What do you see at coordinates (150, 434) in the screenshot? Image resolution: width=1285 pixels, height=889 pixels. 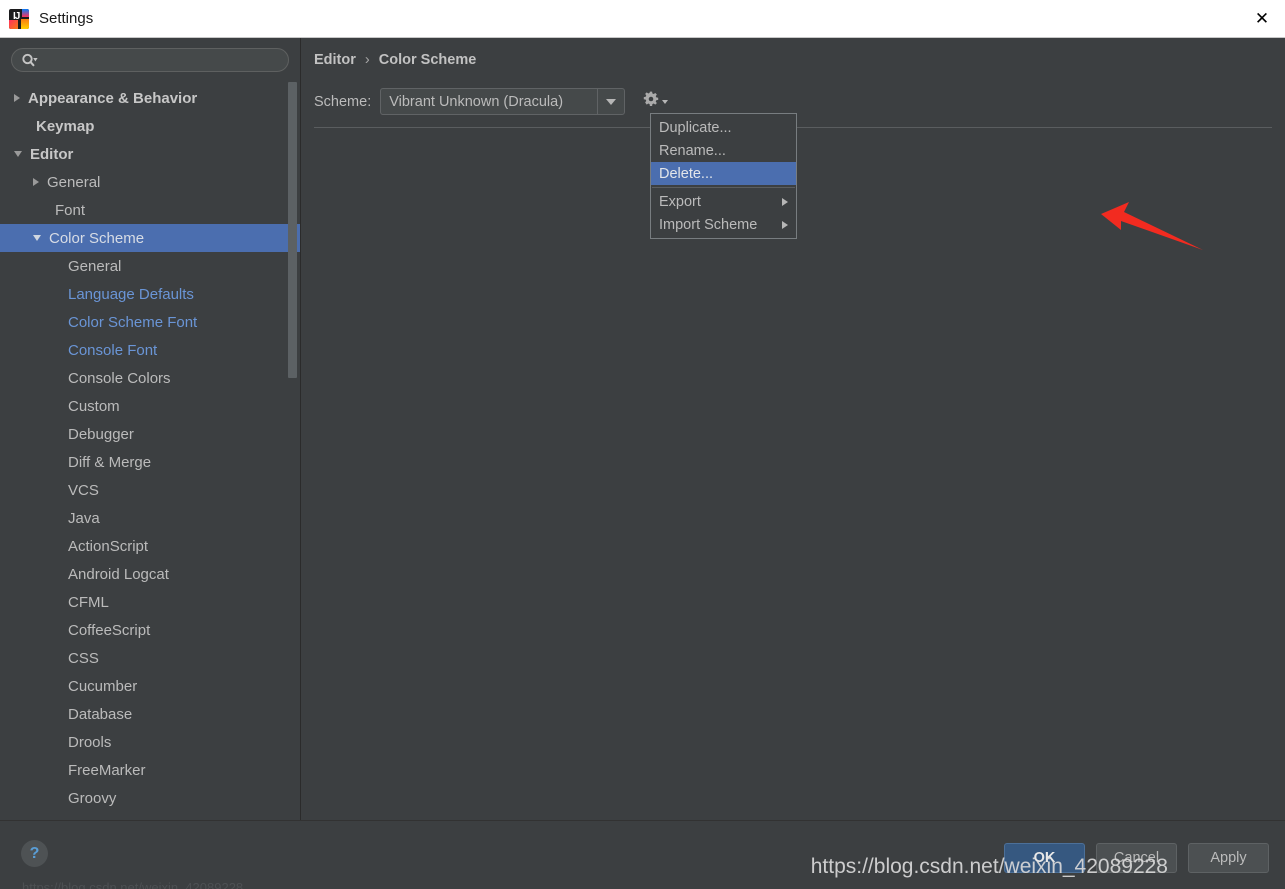 I see `sidebar-item-debugger: Debugger` at bounding box center [150, 434].